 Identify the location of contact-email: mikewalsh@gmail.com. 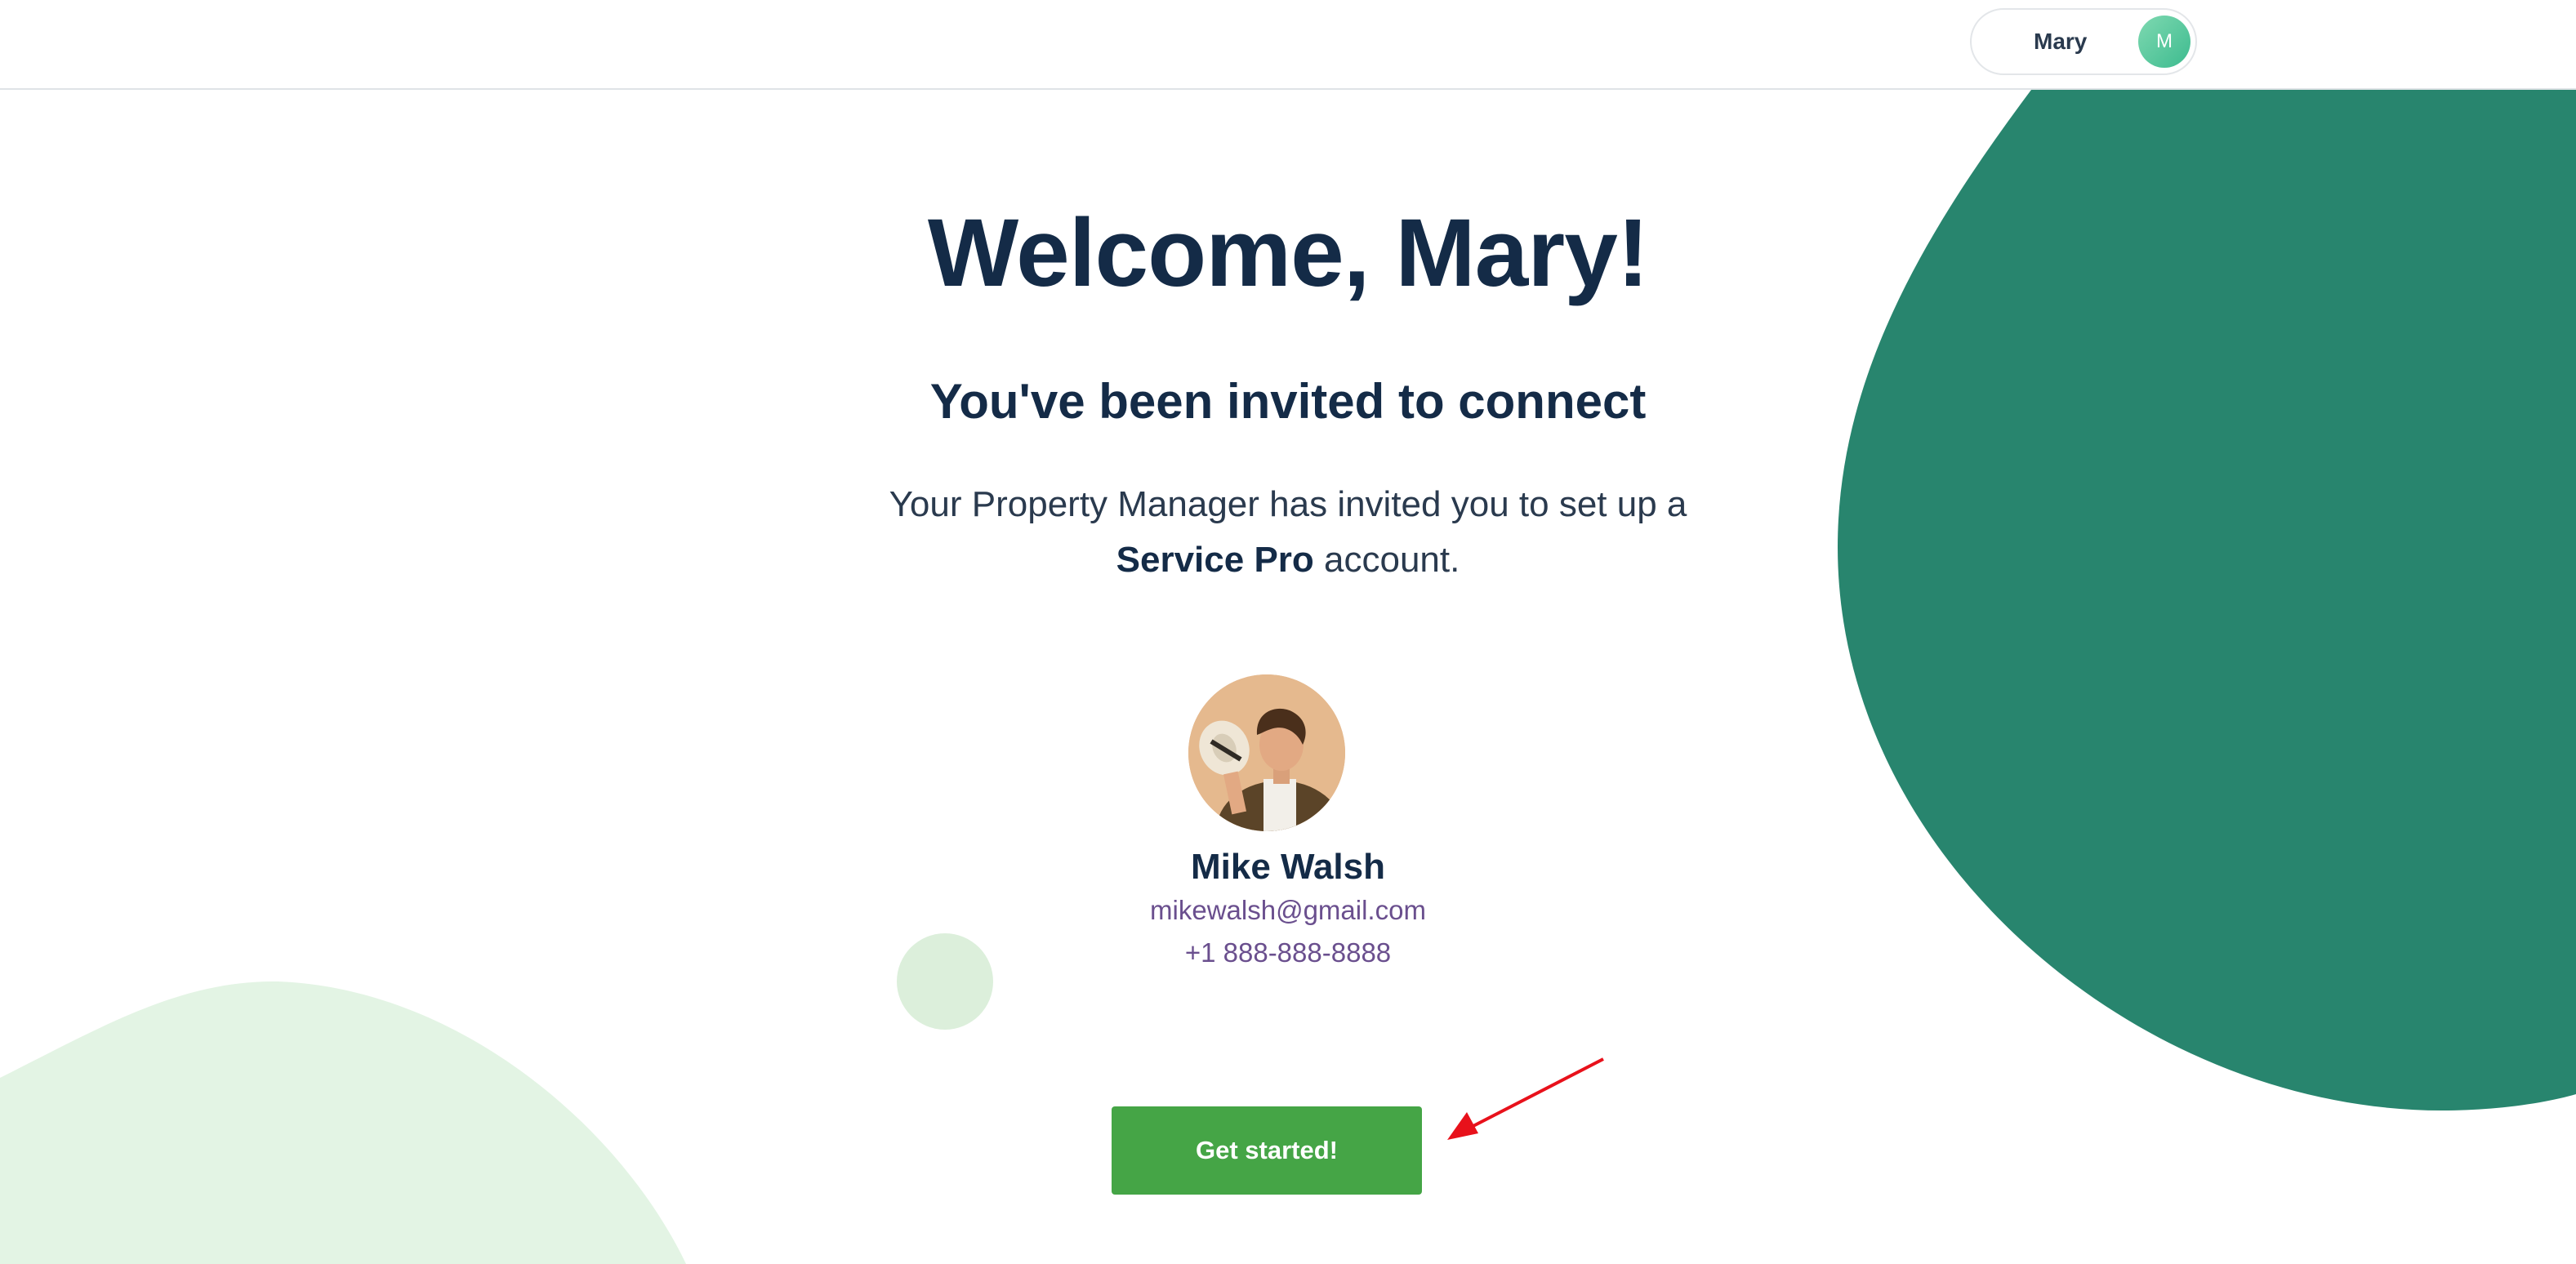
(1288, 910).